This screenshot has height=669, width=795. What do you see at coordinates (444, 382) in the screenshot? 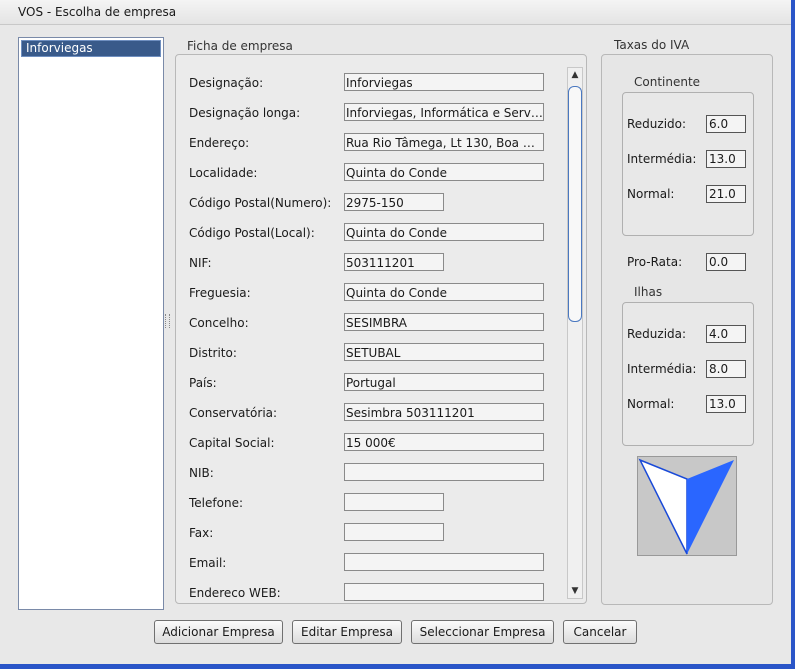
I see `pais-field: Portugal` at bounding box center [444, 382].